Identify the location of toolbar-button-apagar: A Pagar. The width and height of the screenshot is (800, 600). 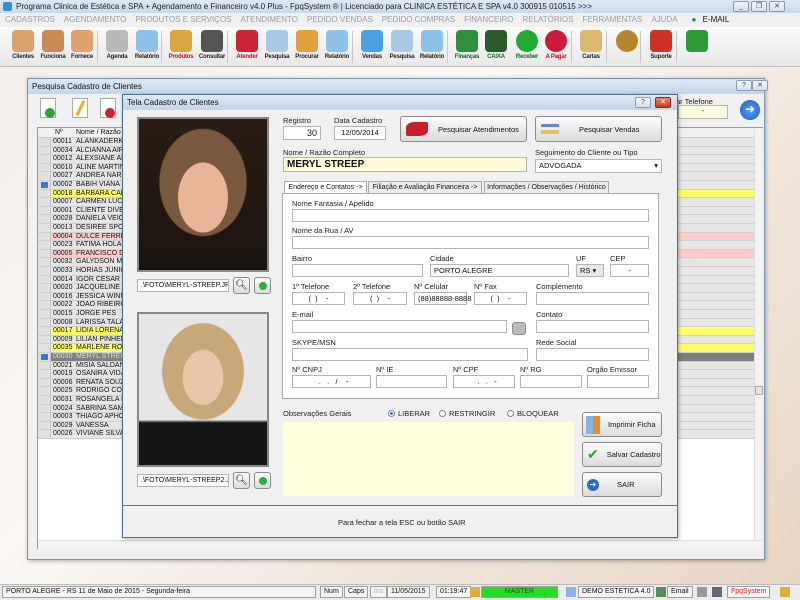
(556, 47).